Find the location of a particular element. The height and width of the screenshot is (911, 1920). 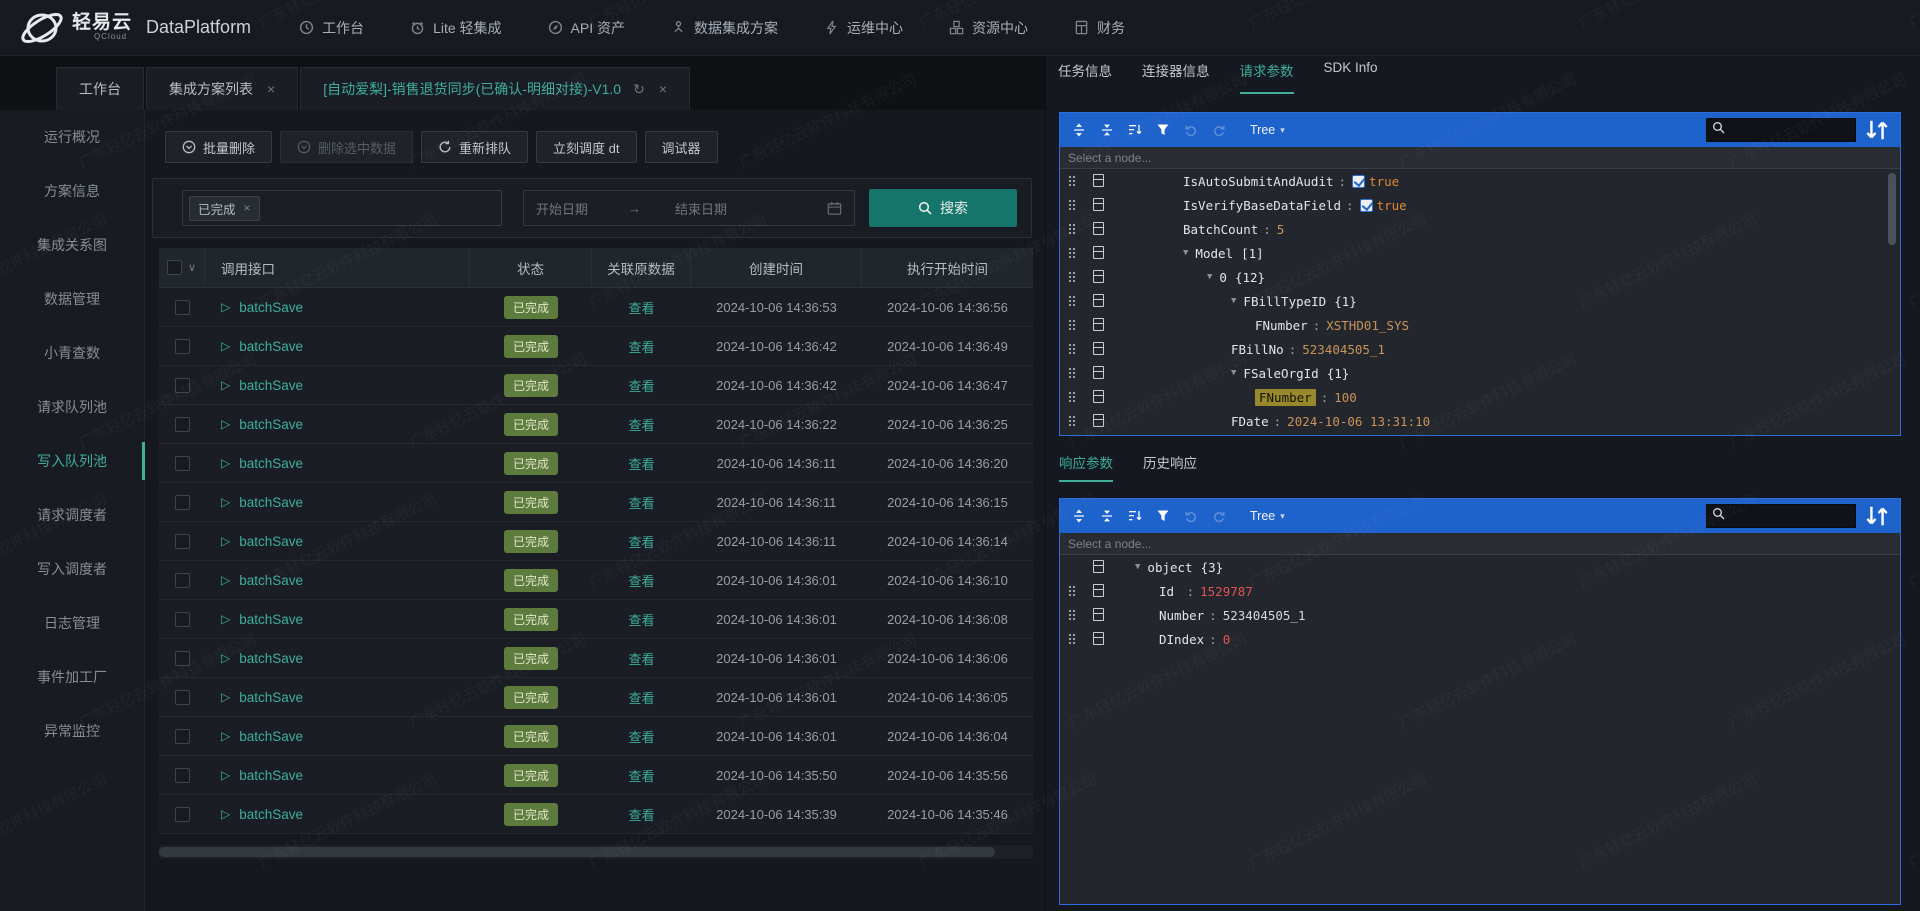

response-tab-0: 响应参数 is located at coordinates (1086, 467).